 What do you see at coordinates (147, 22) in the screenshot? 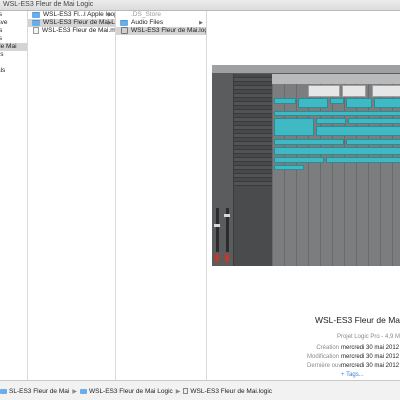
I see `list-item-label: Audio Files` at bounding box center [147, 22].